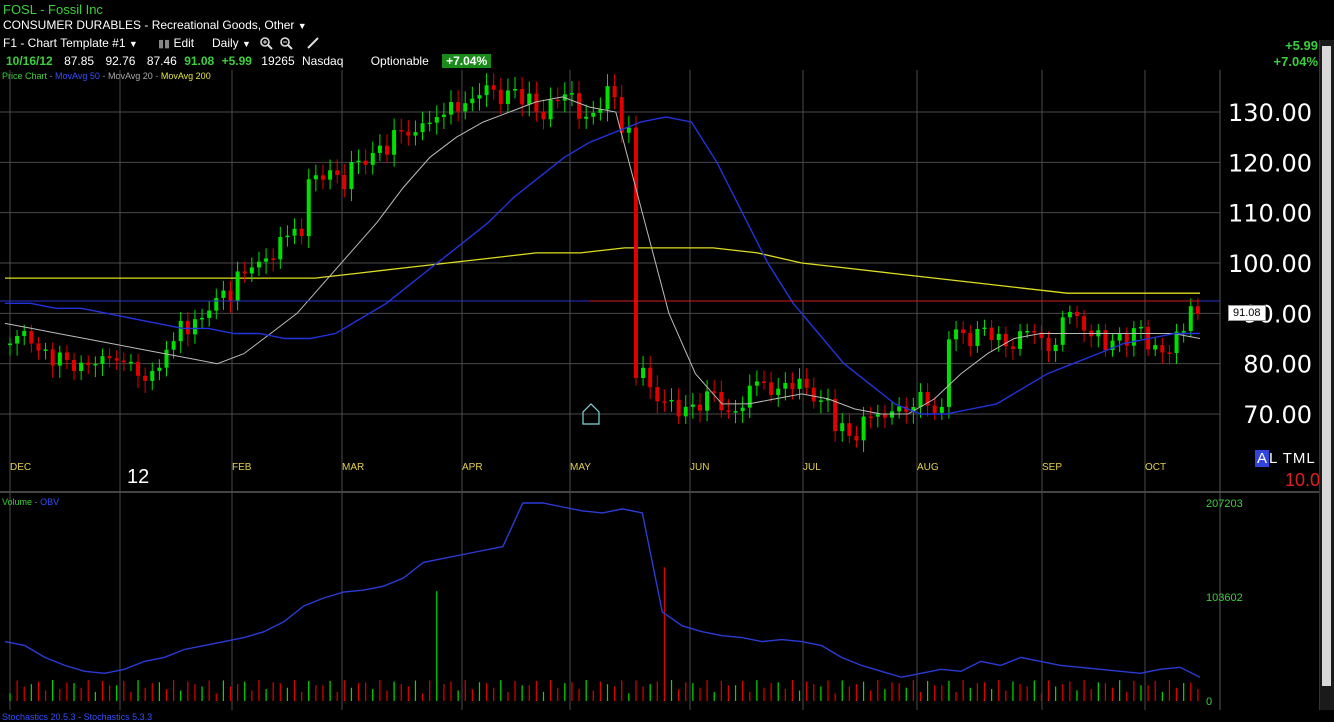 The width and height of the screenshot is (1334, 722). I want to click on month-label: JUL, so click(812, 467).